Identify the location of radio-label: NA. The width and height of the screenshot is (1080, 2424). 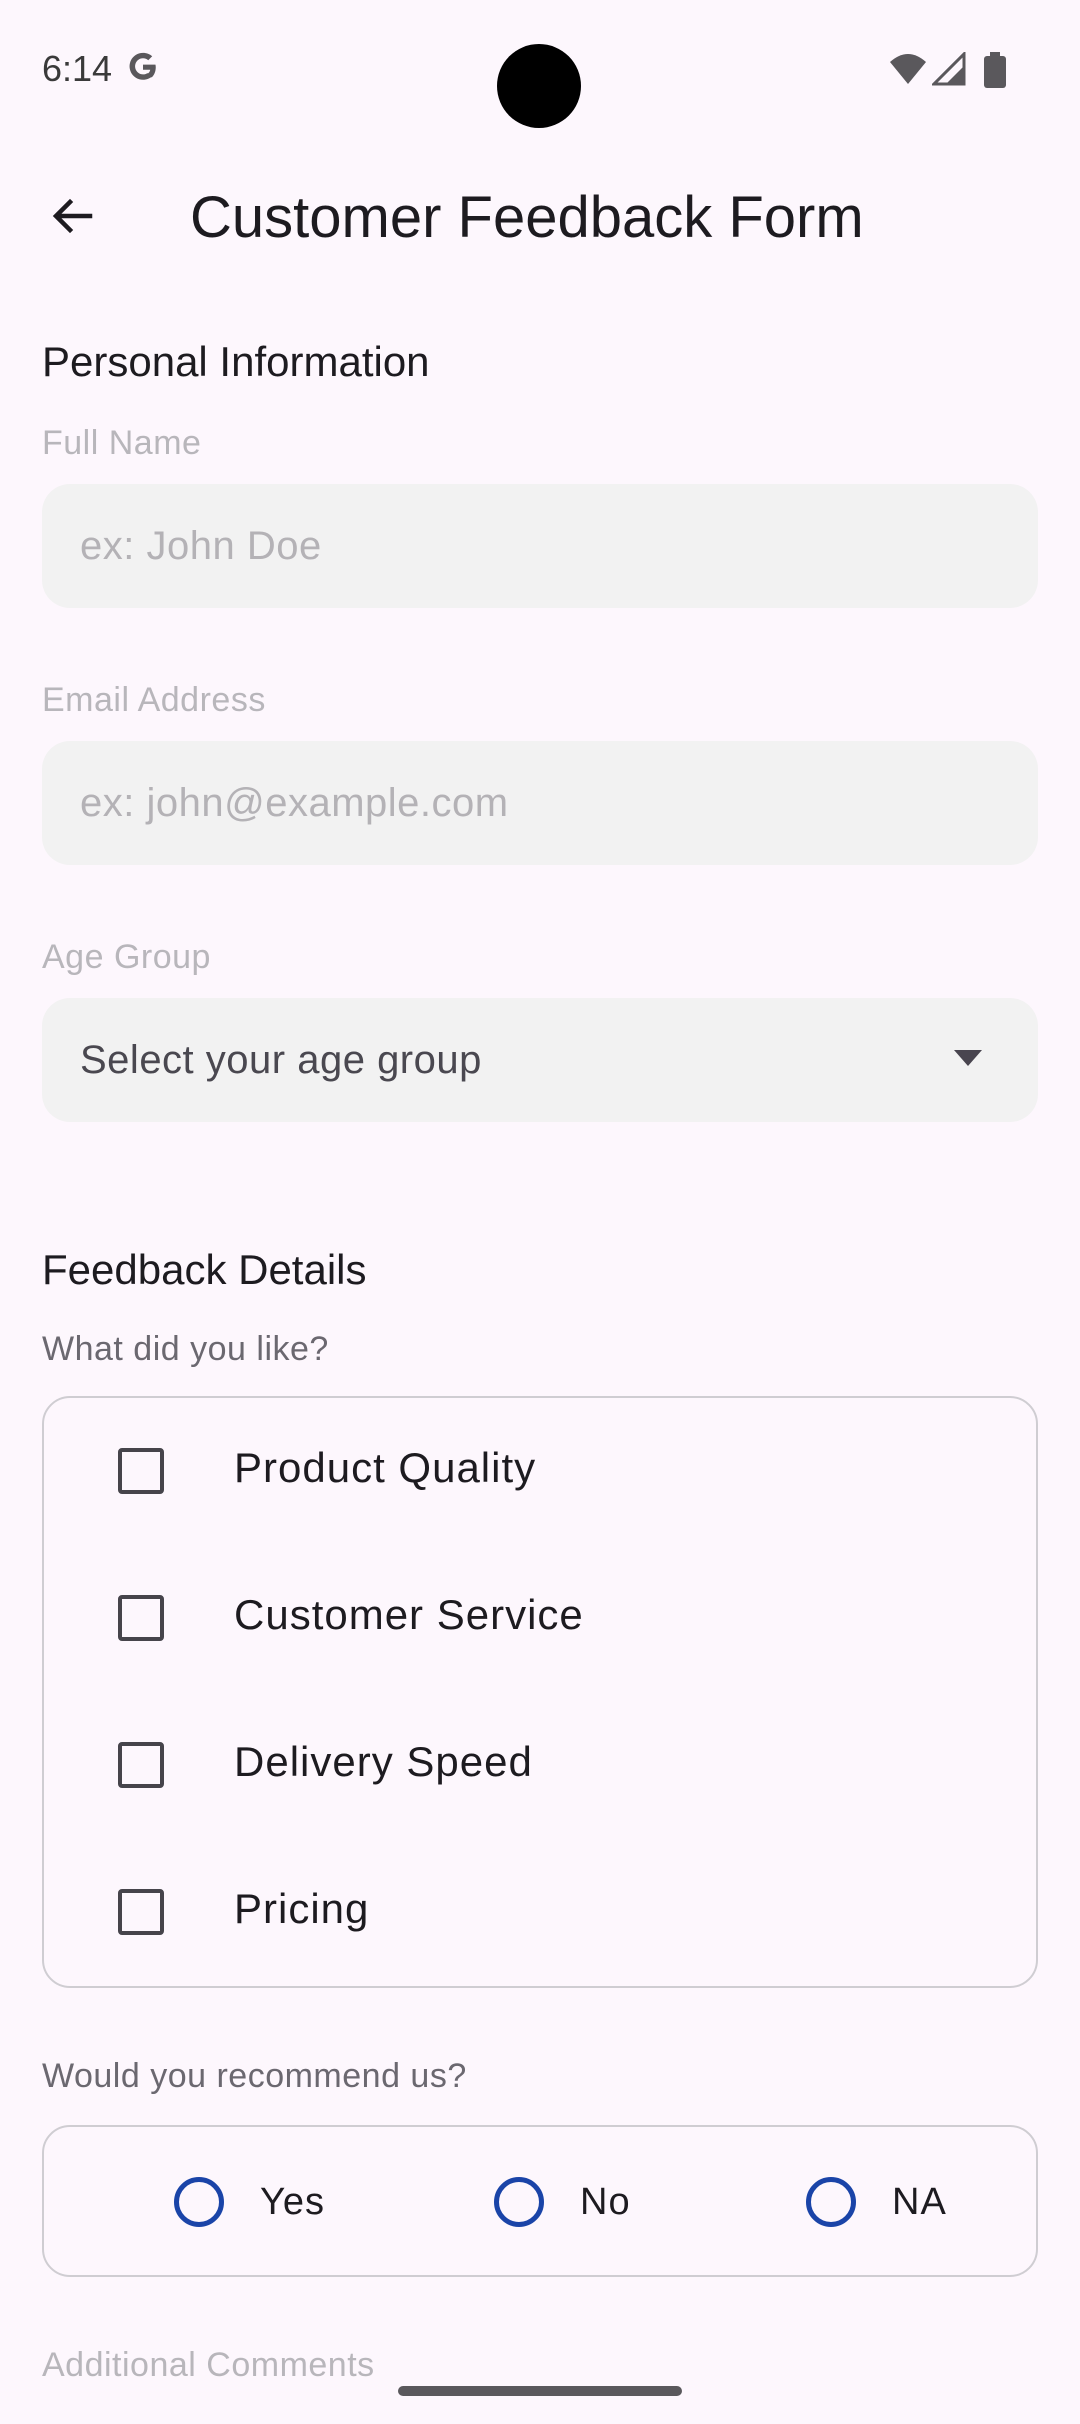
(919, 2202).